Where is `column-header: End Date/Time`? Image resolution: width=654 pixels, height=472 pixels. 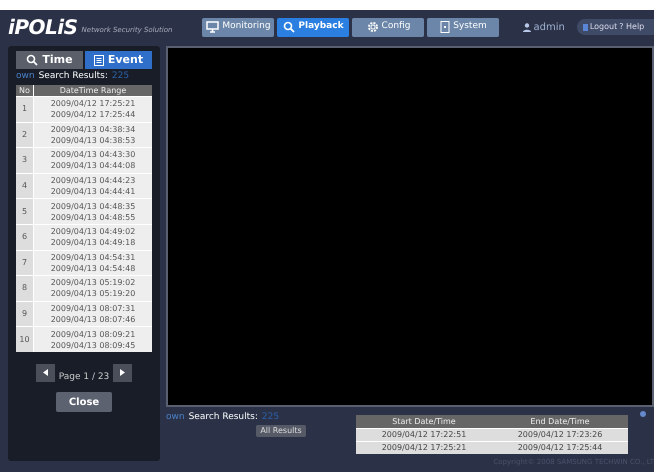
column-header: End Date/Time is located at coordinates (560, 422).